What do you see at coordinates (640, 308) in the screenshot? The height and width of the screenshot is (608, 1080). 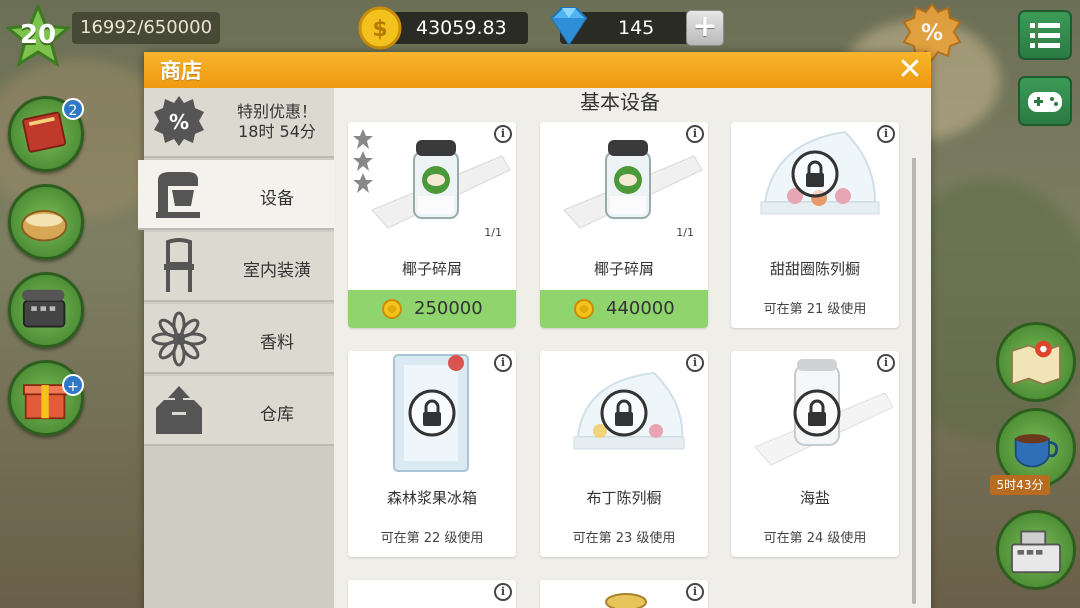 I see `price-value: 440000` at bounding box center [640, 308].